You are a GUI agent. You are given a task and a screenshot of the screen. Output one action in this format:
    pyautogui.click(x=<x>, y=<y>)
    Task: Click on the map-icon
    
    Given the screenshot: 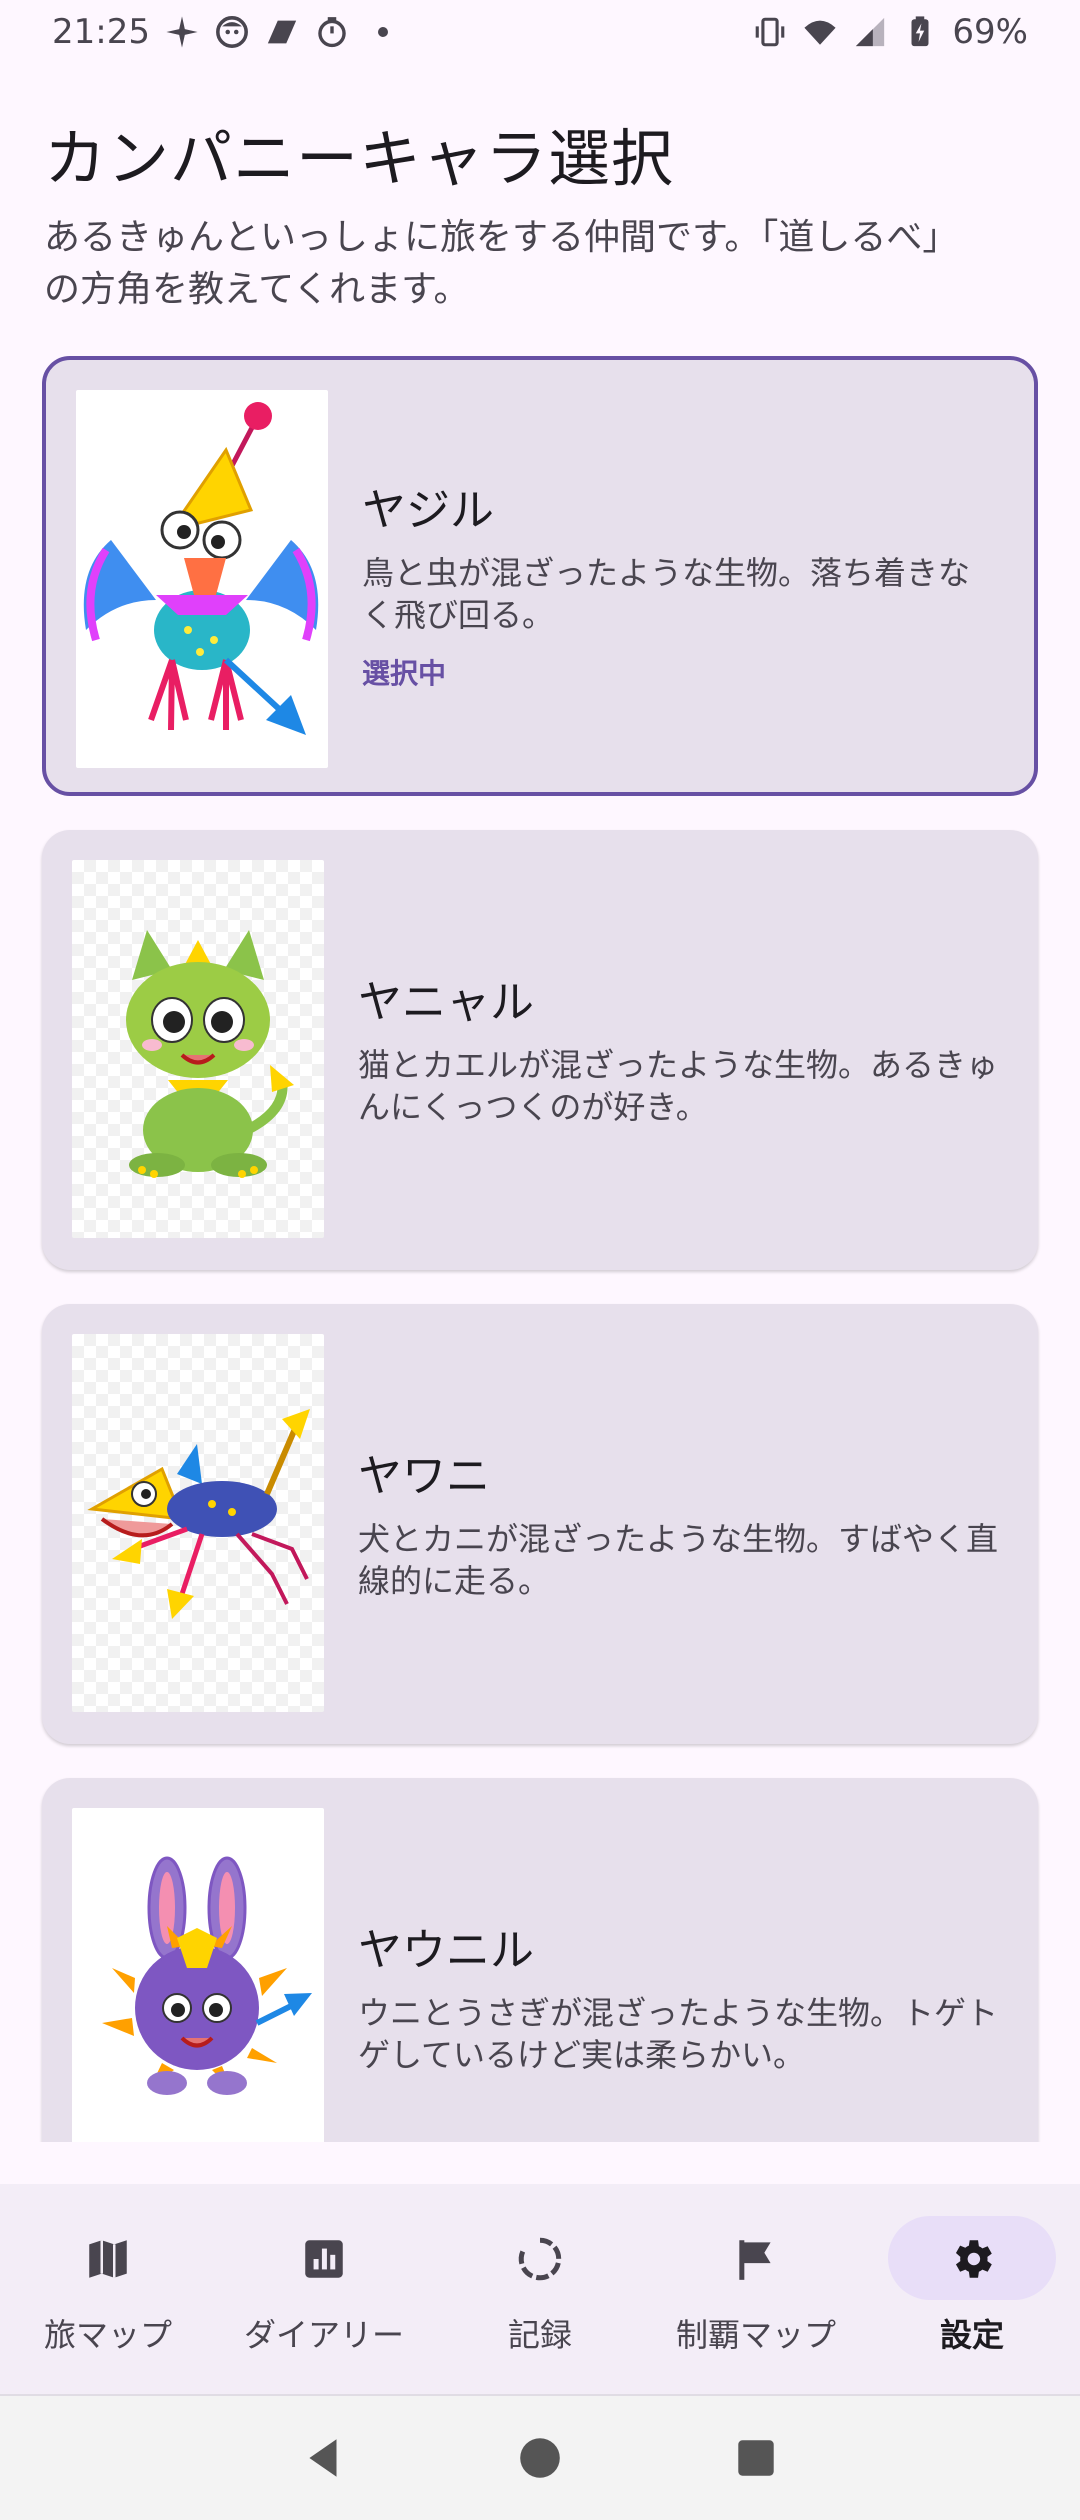 What is the action you would take?
    pyautogui.click(x=108, y=2259)
    